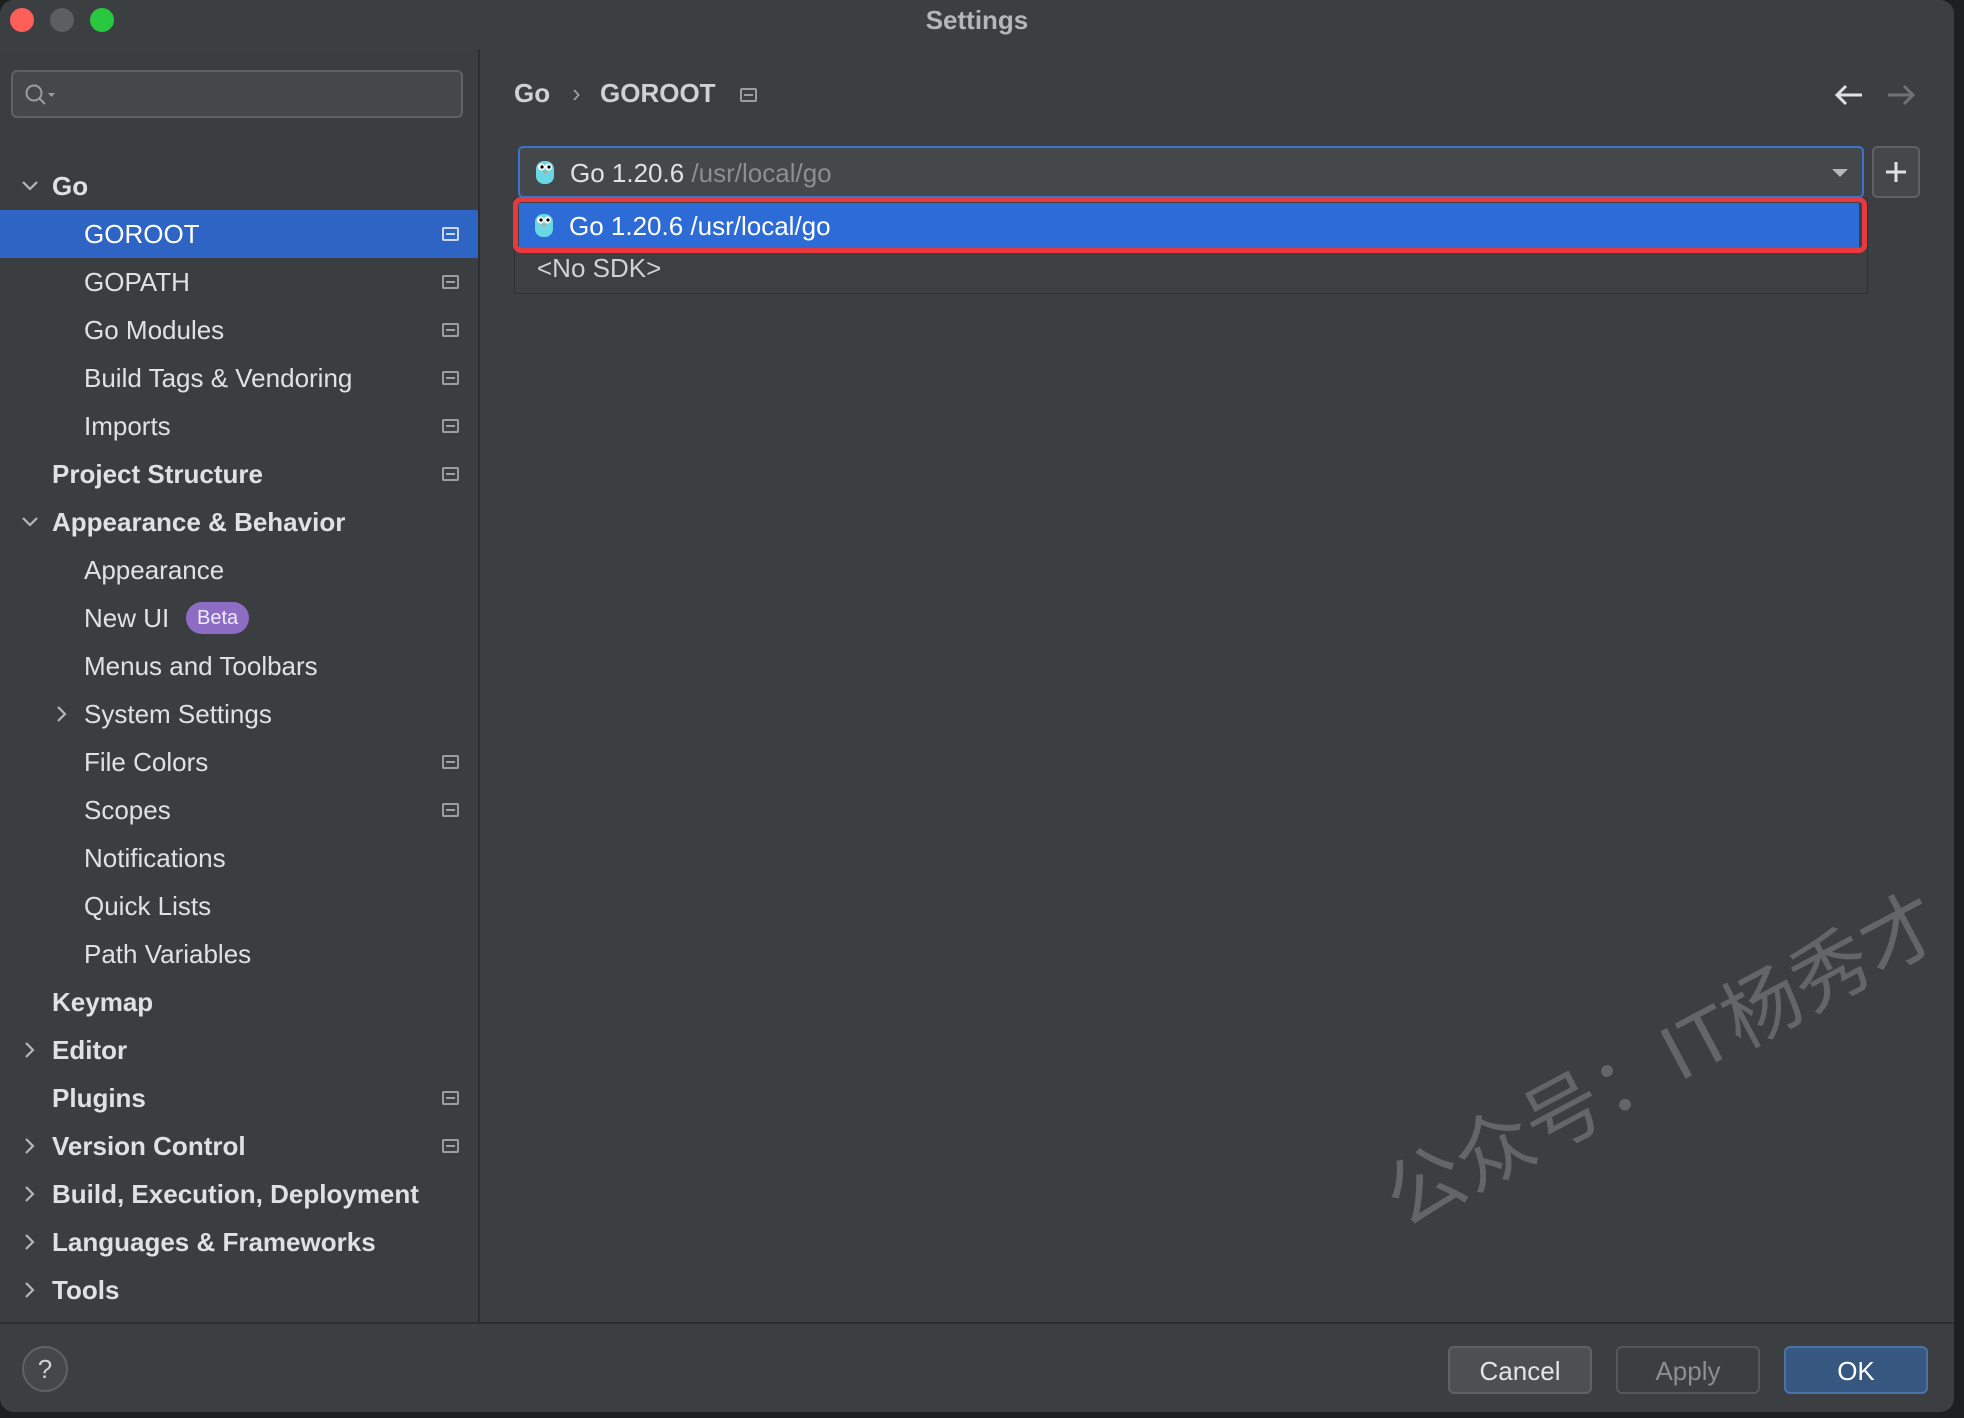 The image size is (1964, 1418). Describe the element at coordinates (239, 186) in the screenshot. I see `sidebar-item-go: Go` at that location.